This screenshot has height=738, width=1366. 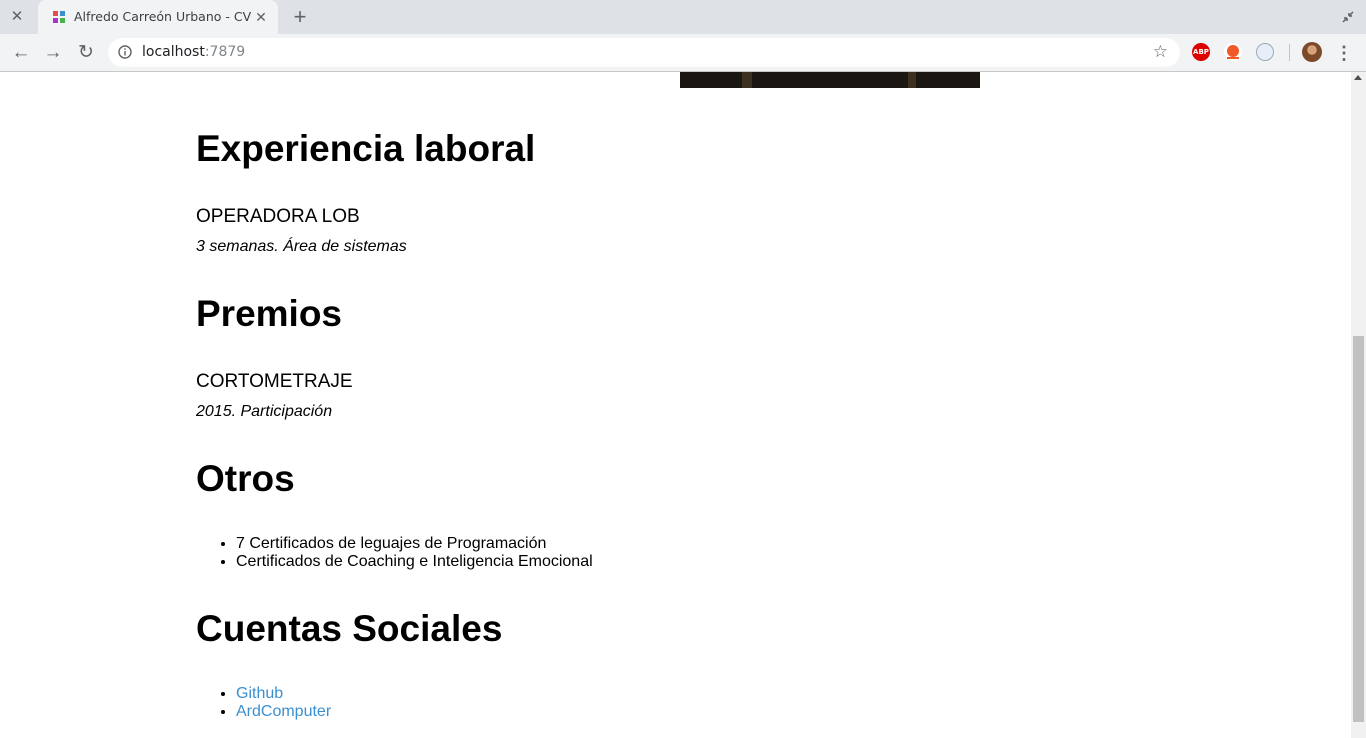 I want to click on ardcomputer-link: ArdComputer, so click(x=283, y=711).